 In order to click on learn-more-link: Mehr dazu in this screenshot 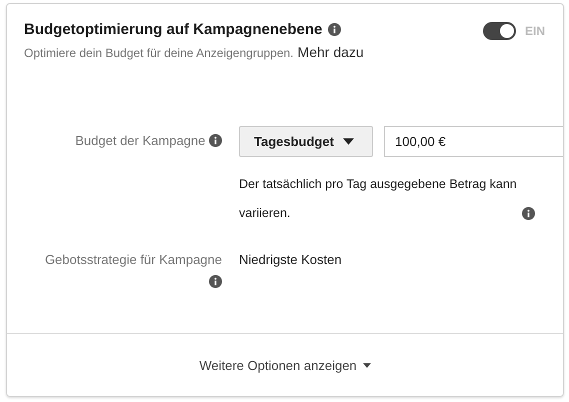, I will do `click(331, 52)`.